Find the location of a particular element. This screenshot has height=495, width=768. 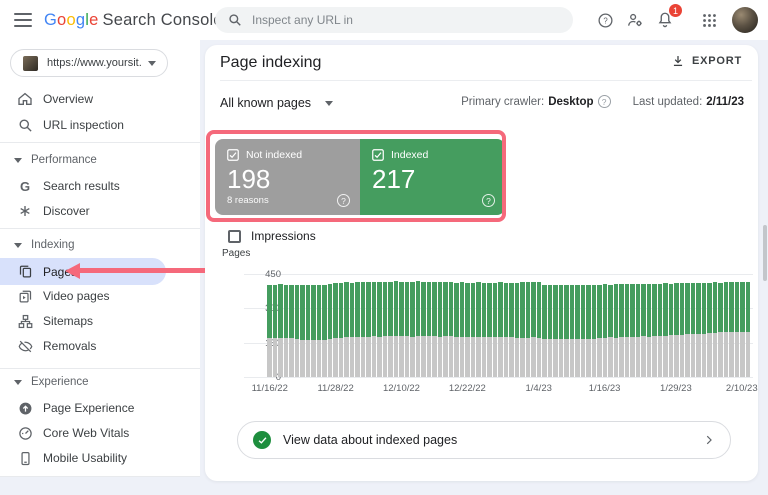

sidebar-item-page-experience: Page Experience is located at coordinates (100, 408).